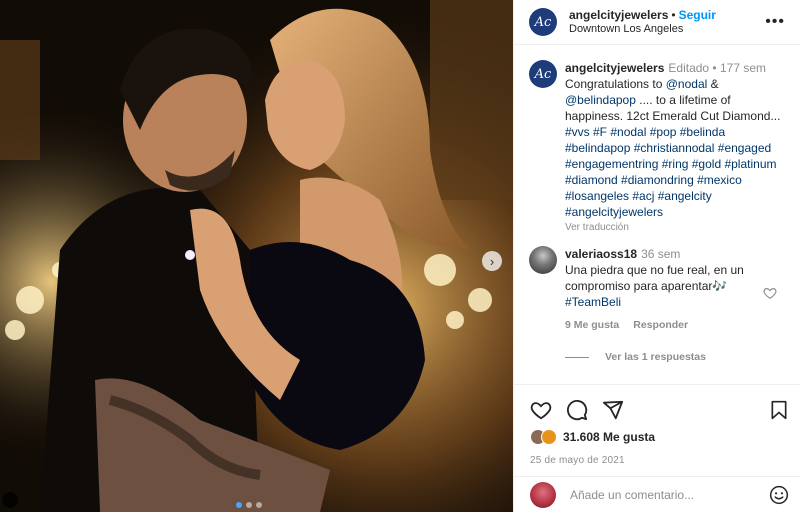 Image resolution: width=800 pixels, height=512 pixels. What do you see at coordinates (687, 84) in the screenshot?
I see `mention-link: @nodal` at bounding box center [687, 84].